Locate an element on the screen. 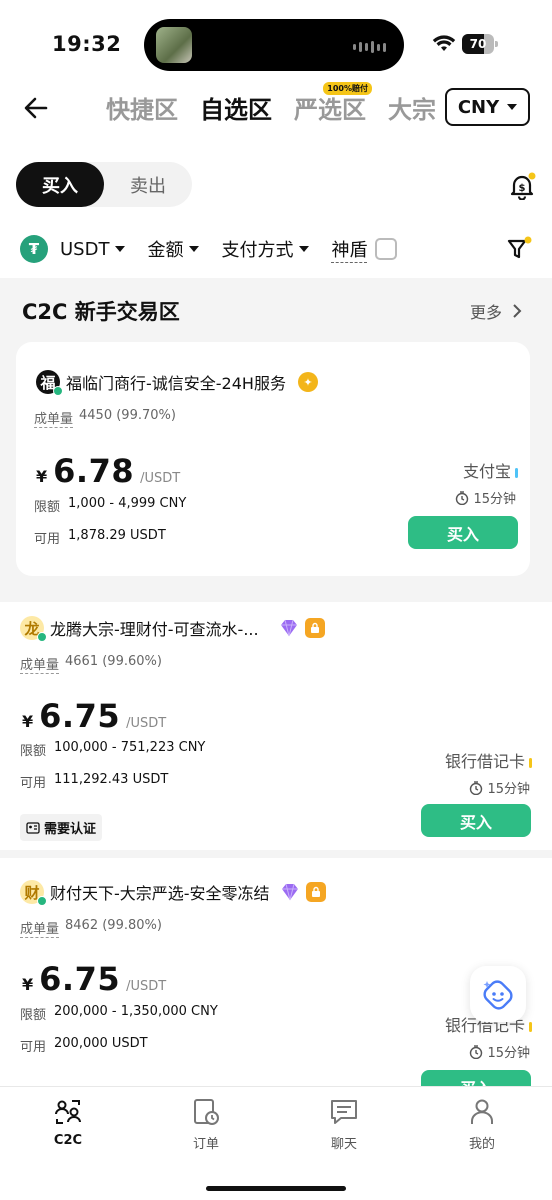  more-link: 更多 is located at coordinates (496, 311).